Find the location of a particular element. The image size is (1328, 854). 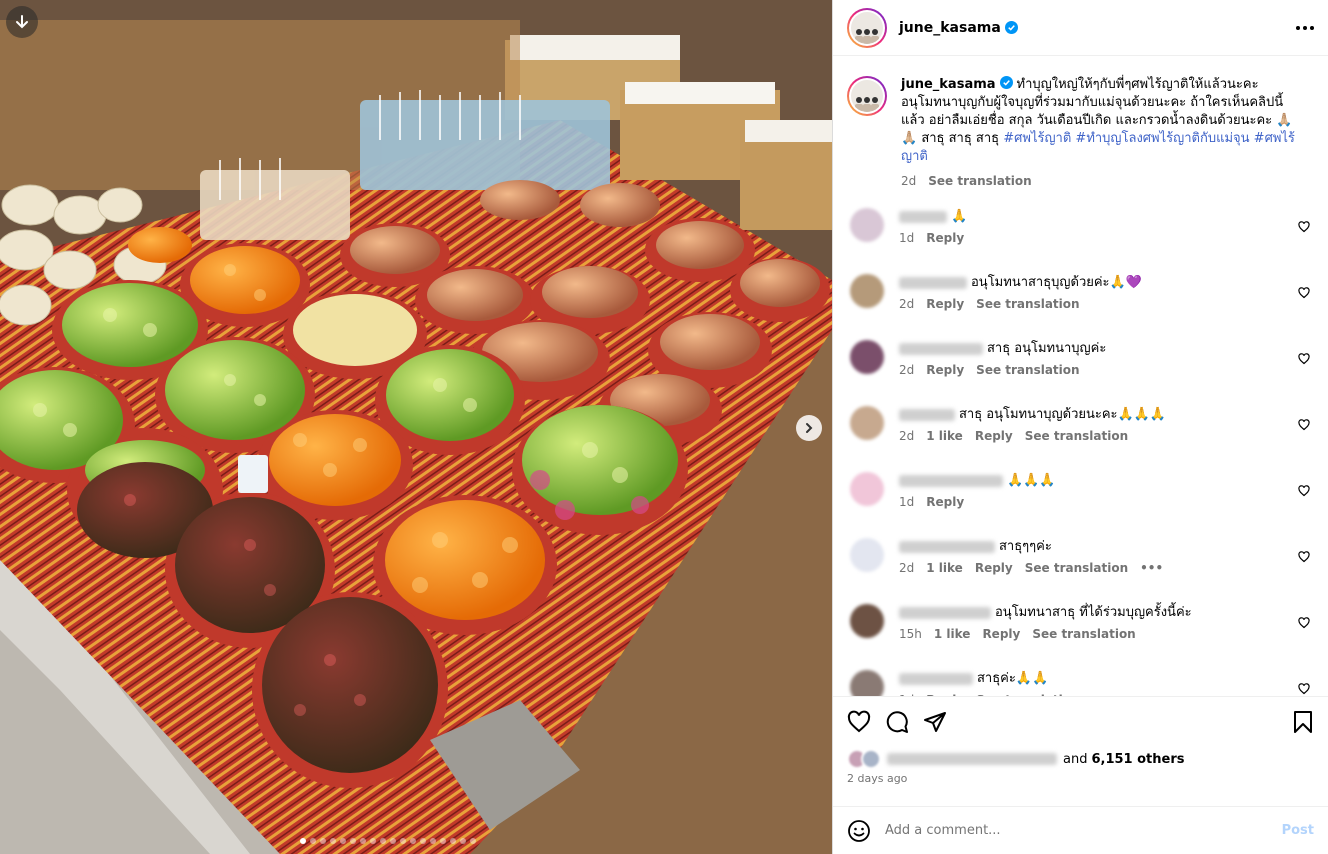

post-header: june_kasama is located at coordinates (1080, 28).